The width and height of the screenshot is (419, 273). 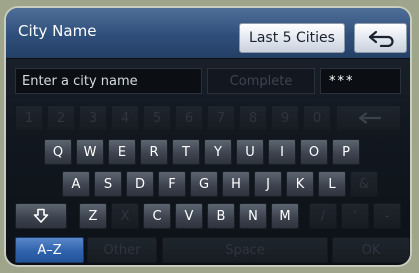 I want to click on key-7: 7, so click(x=221, y=118).